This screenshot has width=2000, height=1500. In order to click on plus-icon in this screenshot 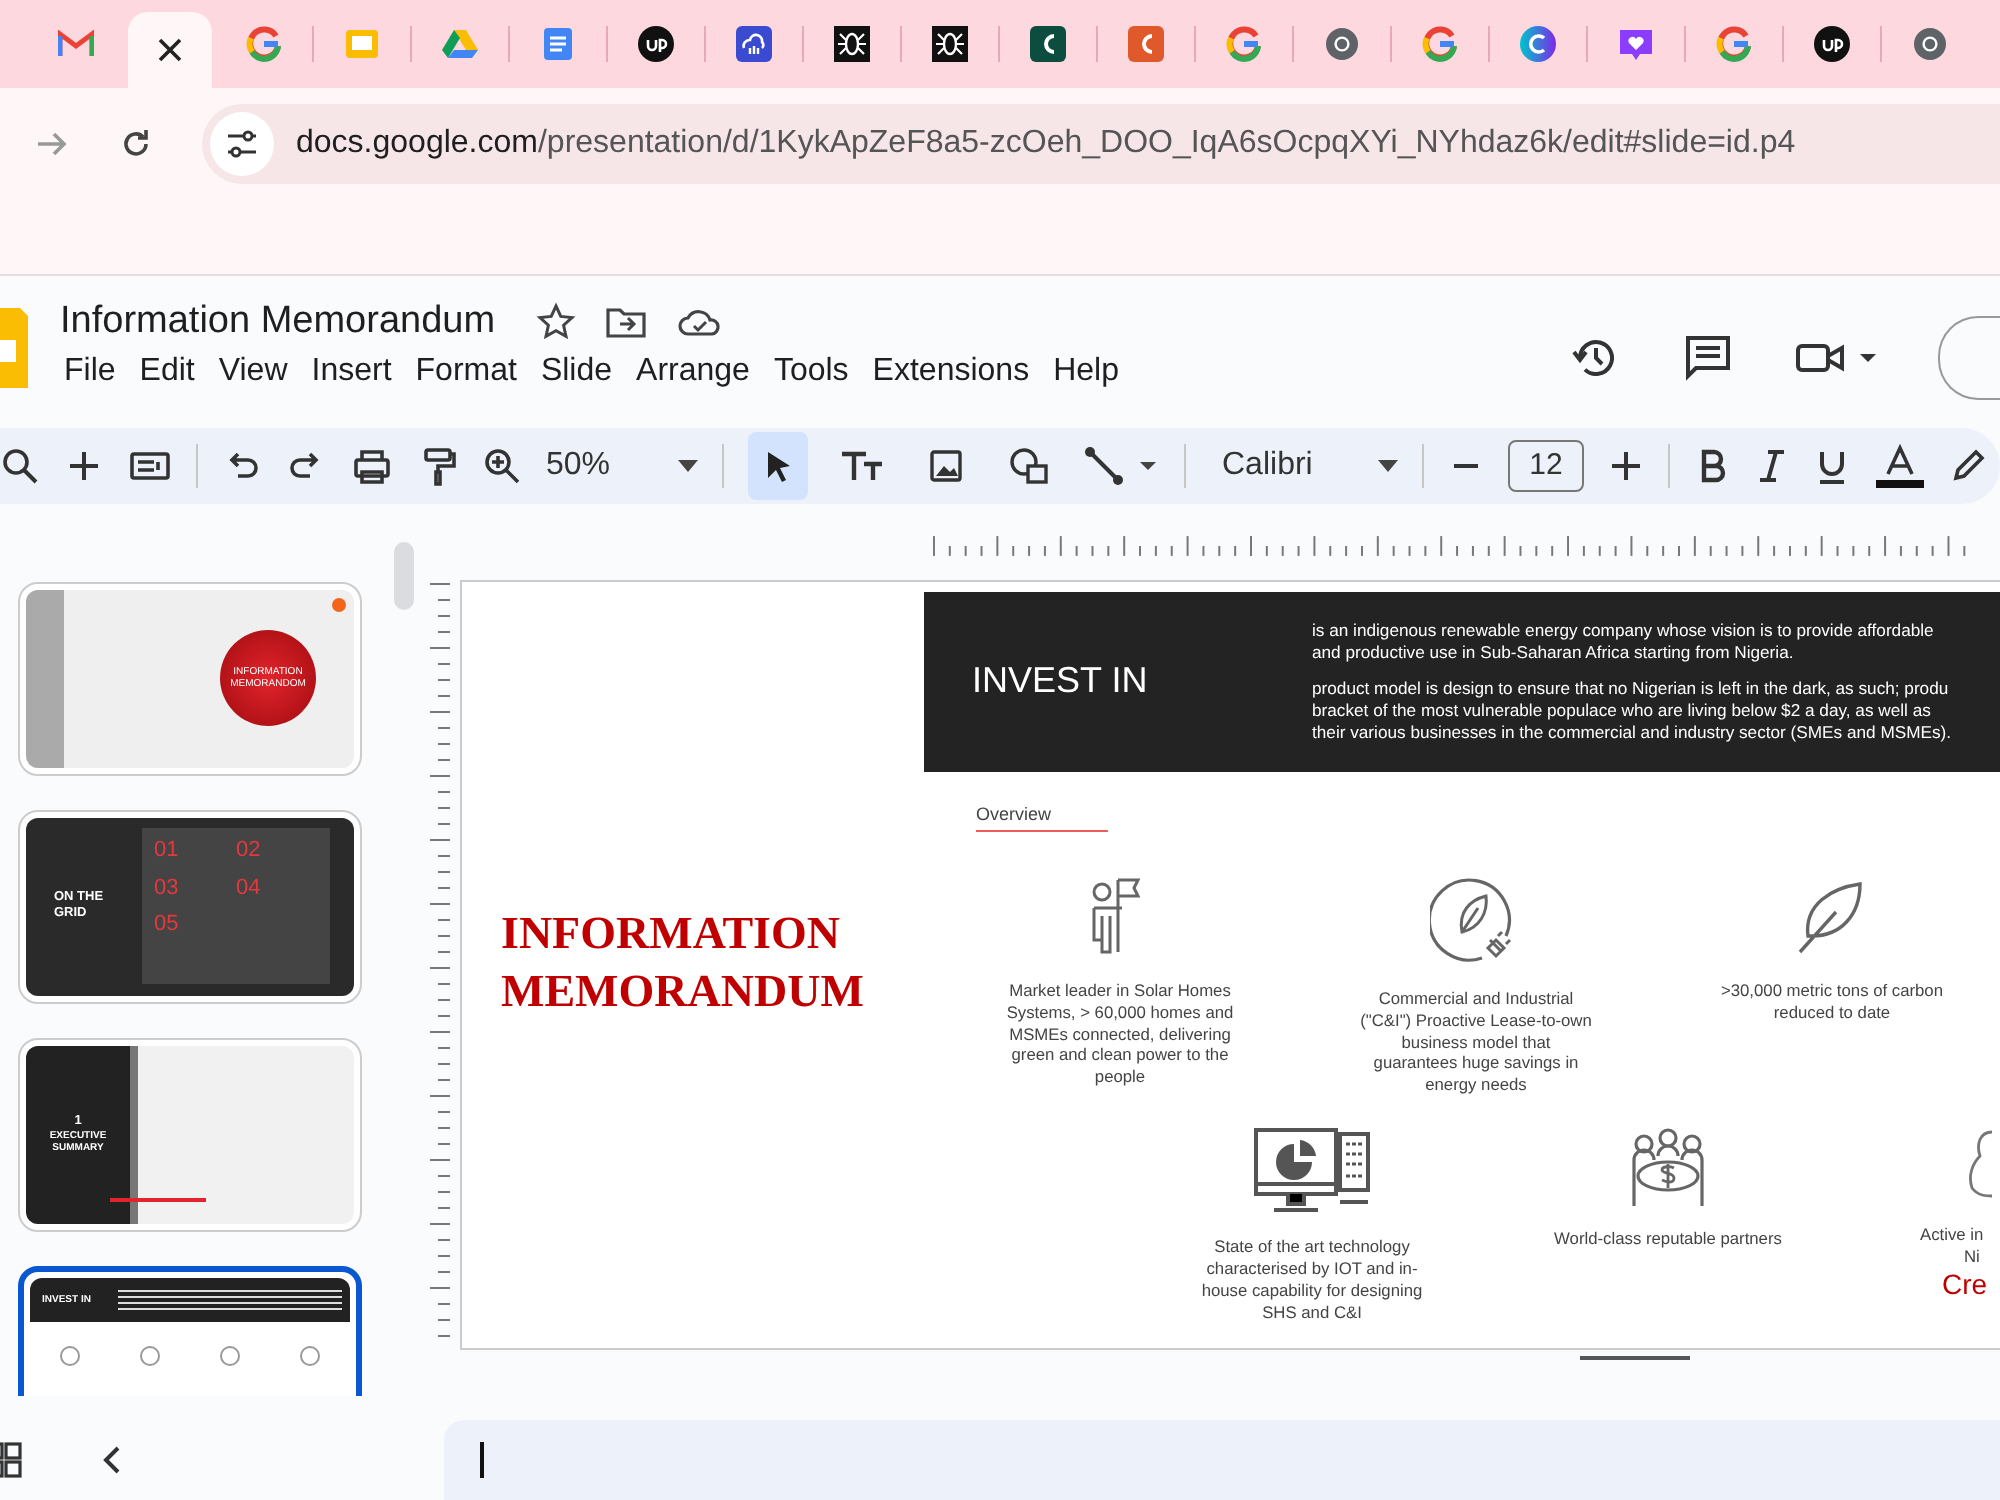, I will do `click(1626, 465)`.